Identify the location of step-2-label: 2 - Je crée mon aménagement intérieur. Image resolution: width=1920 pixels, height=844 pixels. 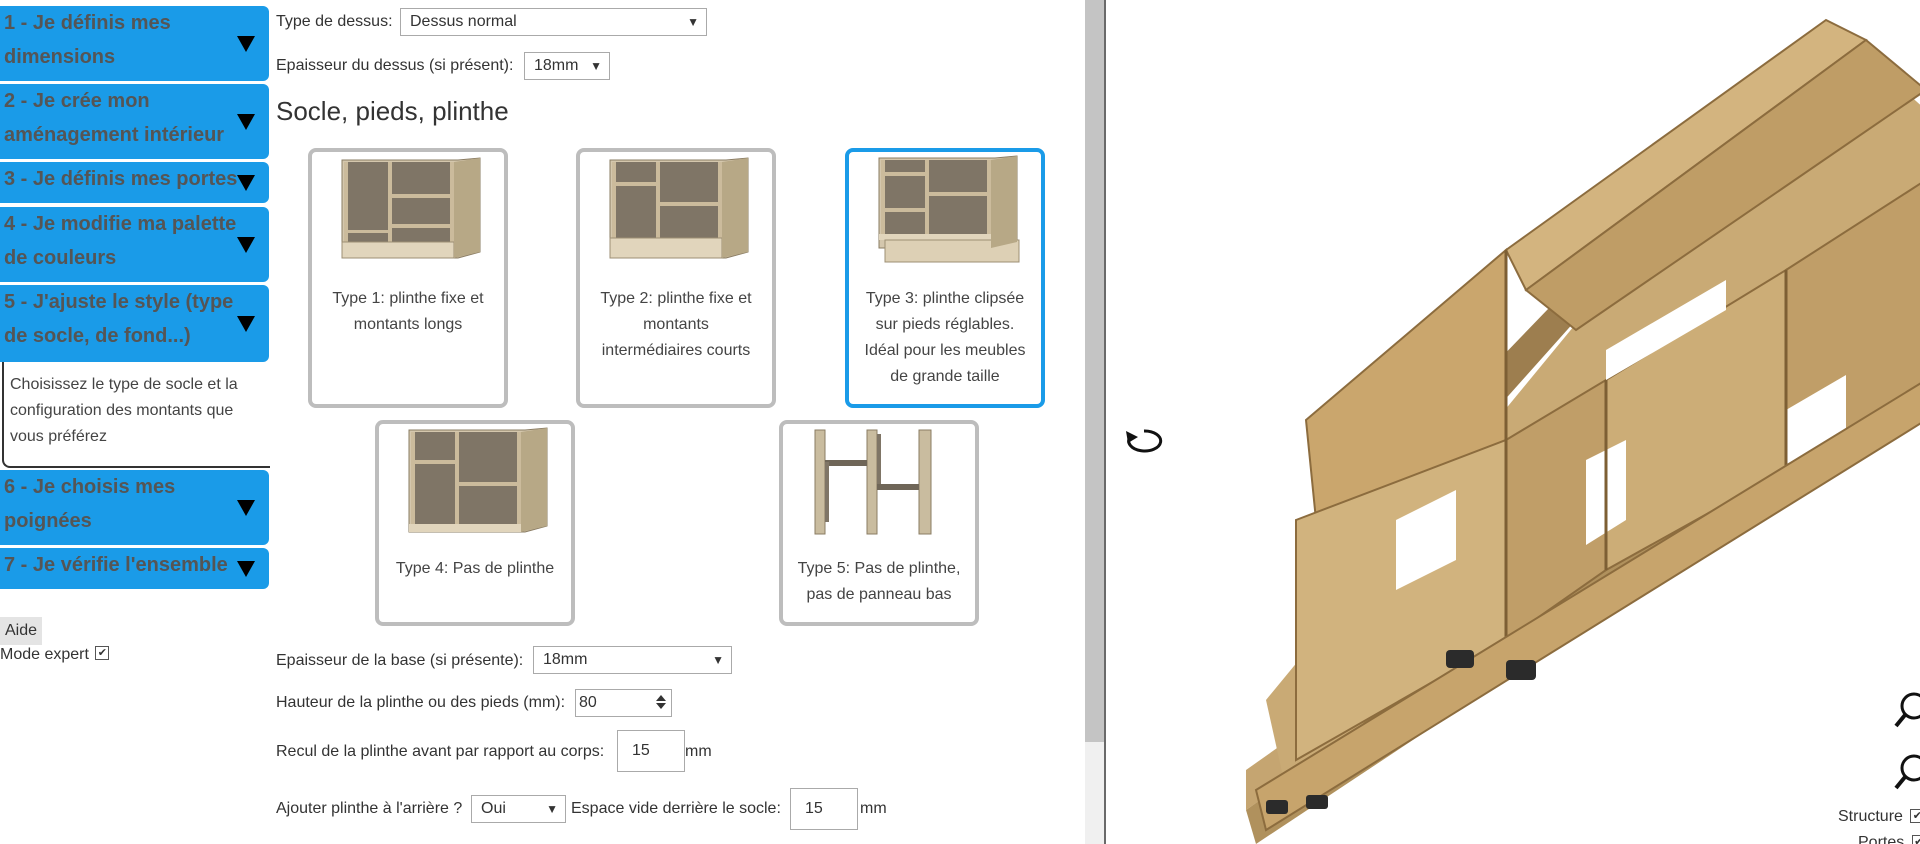
(114, 118).